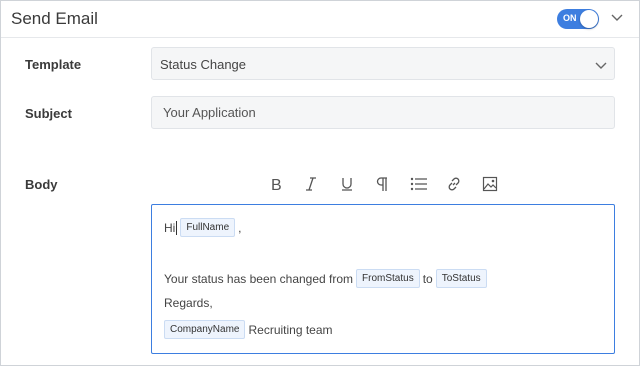  What do you see at coordinates (382, 184) in the screenshot?
I see `paragraph-icon` at bounding box center [382, 184].